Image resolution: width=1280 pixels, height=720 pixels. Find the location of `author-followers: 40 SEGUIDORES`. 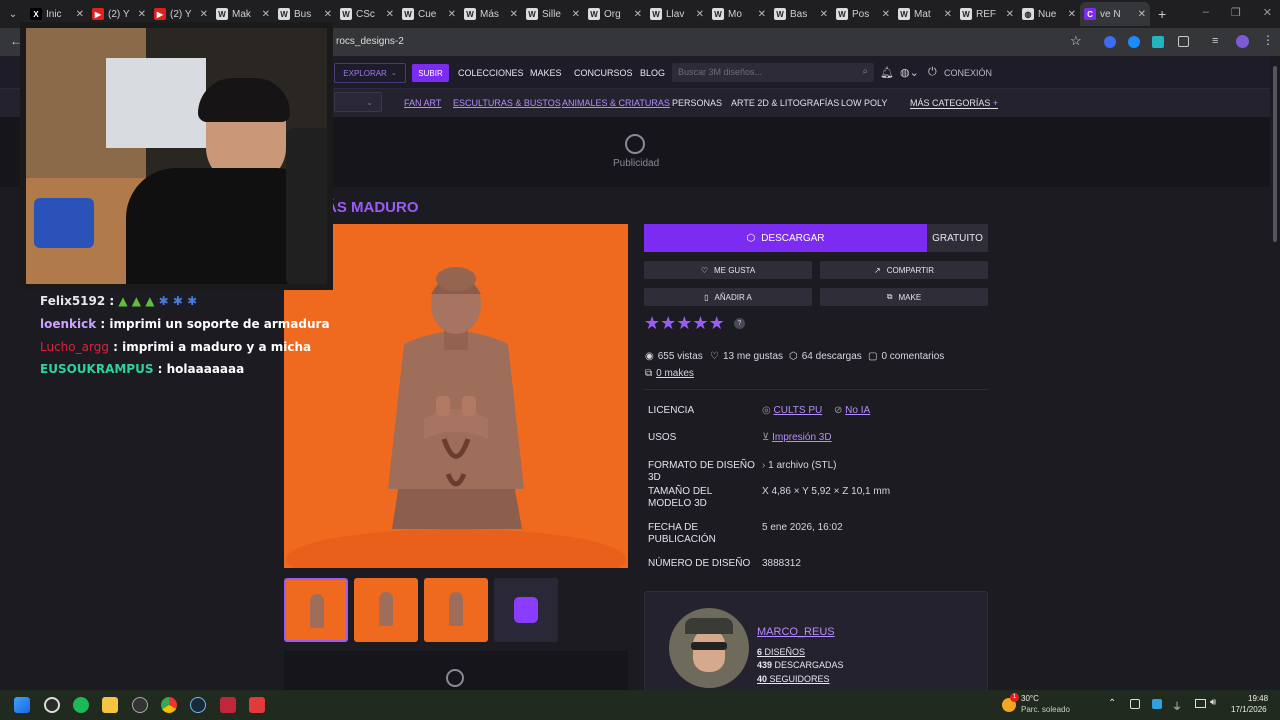

author-followers: 40 SEGUIDORES is located at coordinates (793, 679).